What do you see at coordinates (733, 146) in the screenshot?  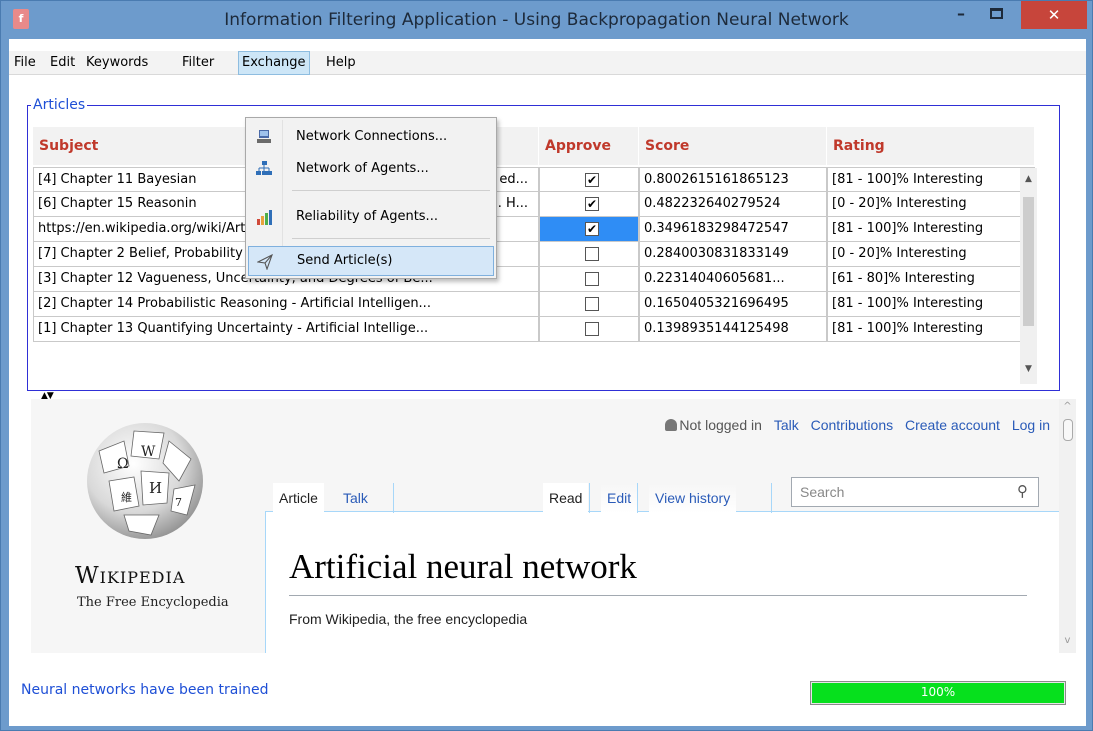 I see `column-header-score: Score` at bounding box center [733, 146].